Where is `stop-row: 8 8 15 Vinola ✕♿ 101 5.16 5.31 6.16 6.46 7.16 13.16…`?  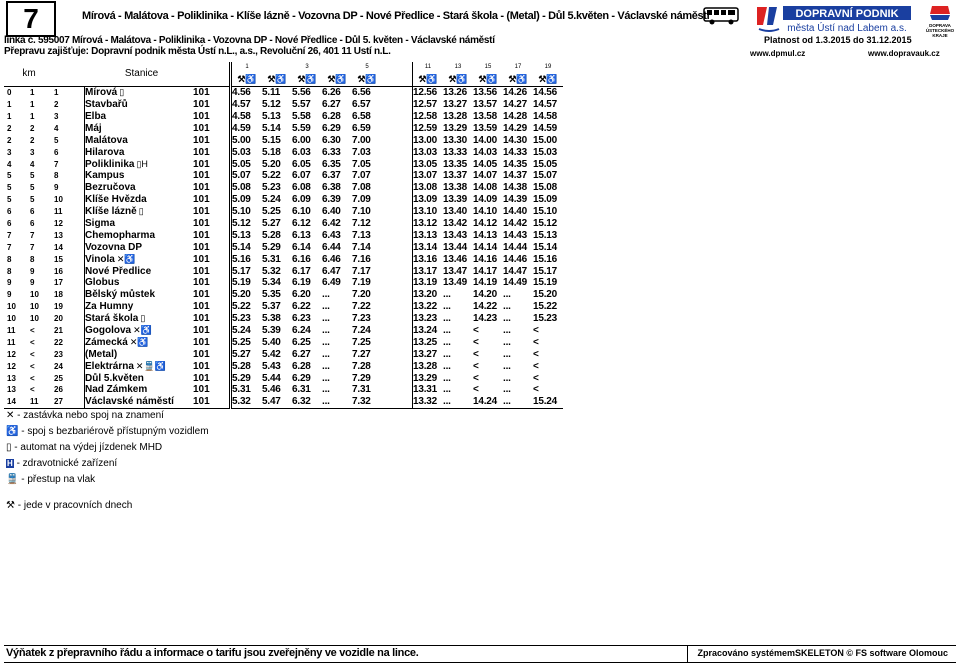
stop-row: 8 8 15 Vinola ✕♿ 101 5.16 5.31 6.16 6.46 7.16 13.16… is located at coordinates (283, 259).